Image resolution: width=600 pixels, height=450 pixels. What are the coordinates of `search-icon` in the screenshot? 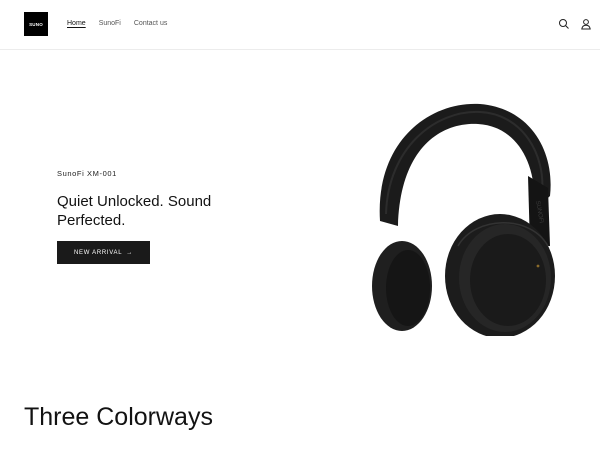 It's located at (564, 23).